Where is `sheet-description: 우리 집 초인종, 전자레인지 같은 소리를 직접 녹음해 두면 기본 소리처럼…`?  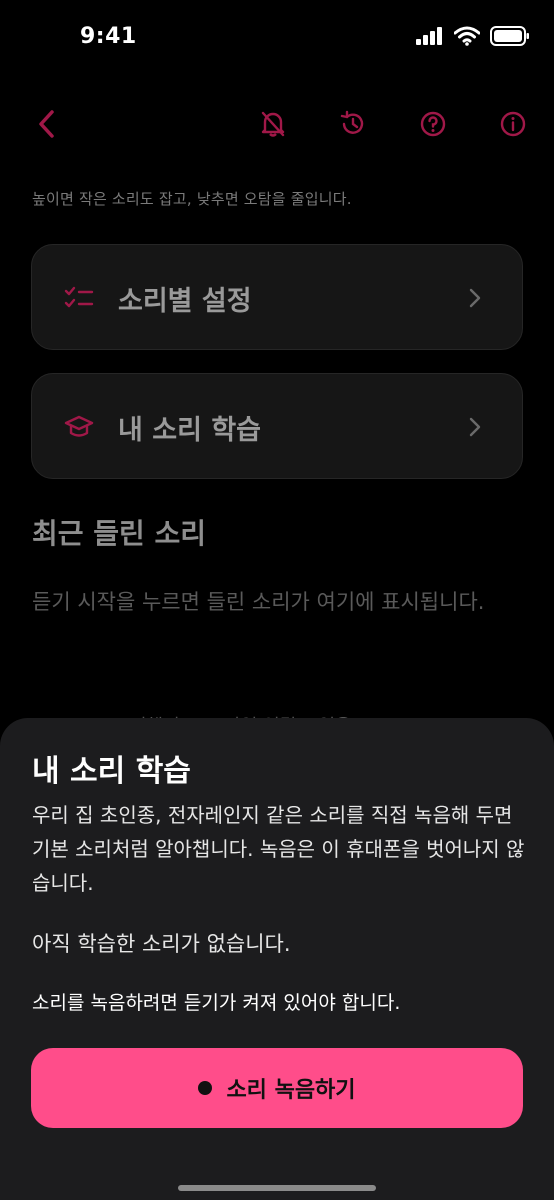
sheet-description: 우리 집 초인종, 전자레인지 같은 소리를 직접 녹음해 두면 기본 소리처럼… is located at coordinates (278, 849).